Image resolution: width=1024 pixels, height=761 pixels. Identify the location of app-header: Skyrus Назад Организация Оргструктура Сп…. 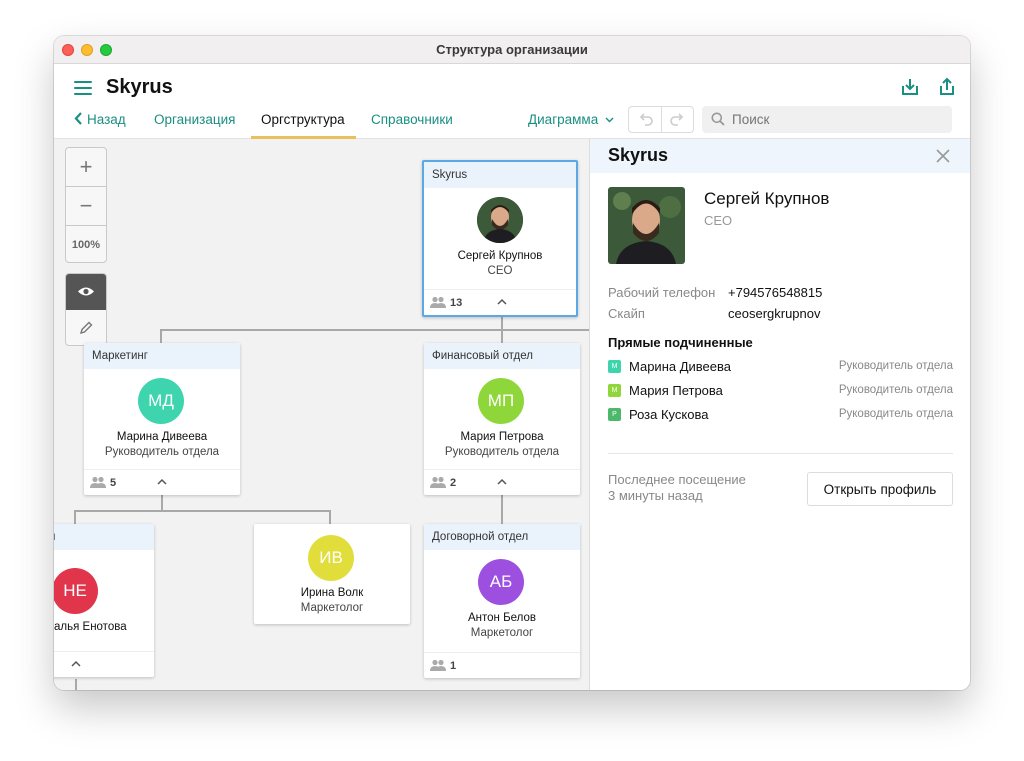
(512, 101).